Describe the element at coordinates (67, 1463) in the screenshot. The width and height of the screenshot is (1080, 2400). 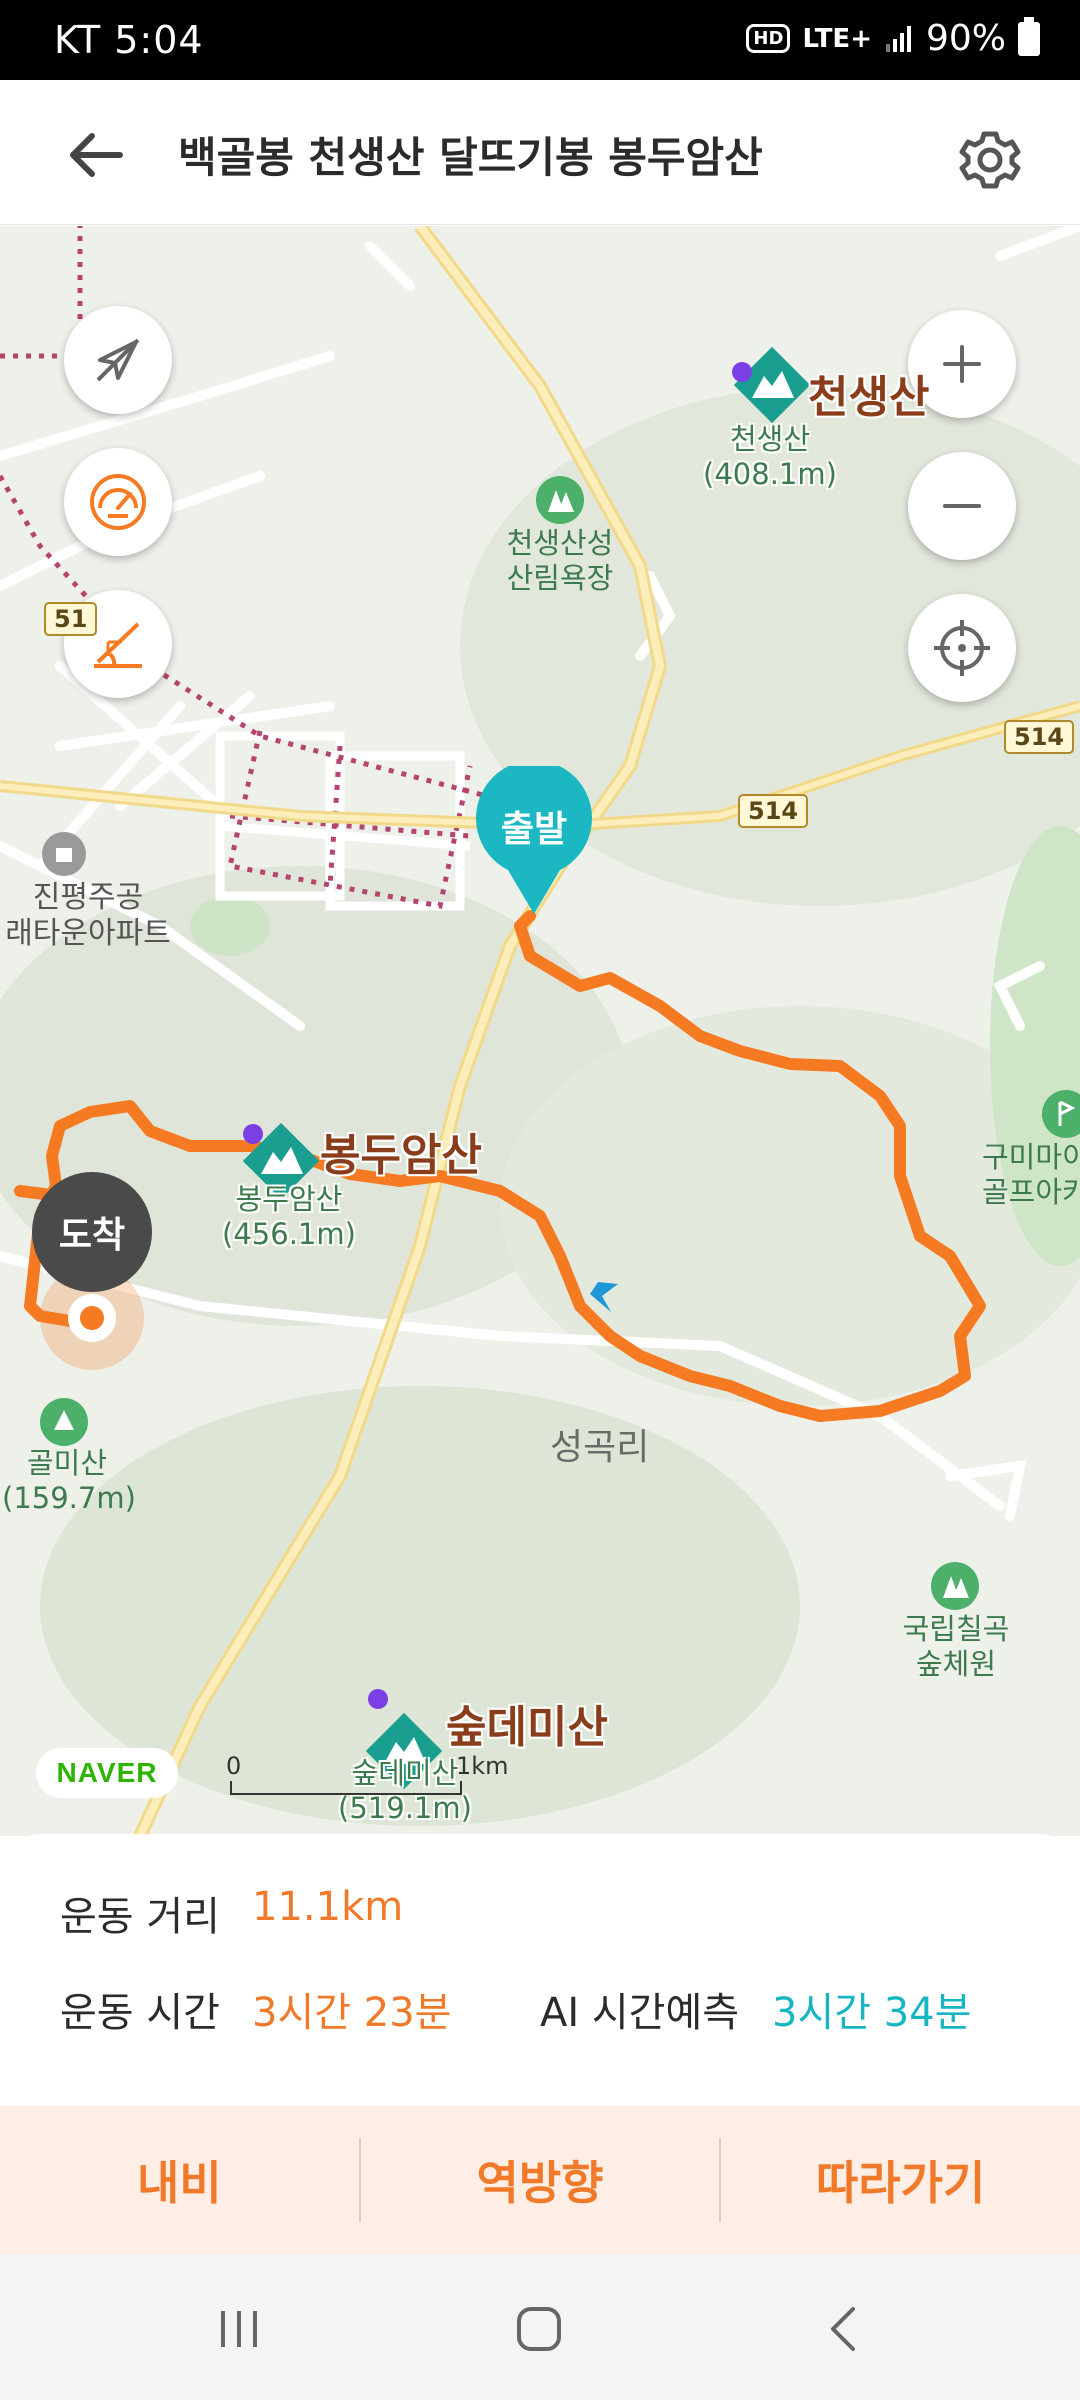
I see `poi-line: 골미산` at that location.